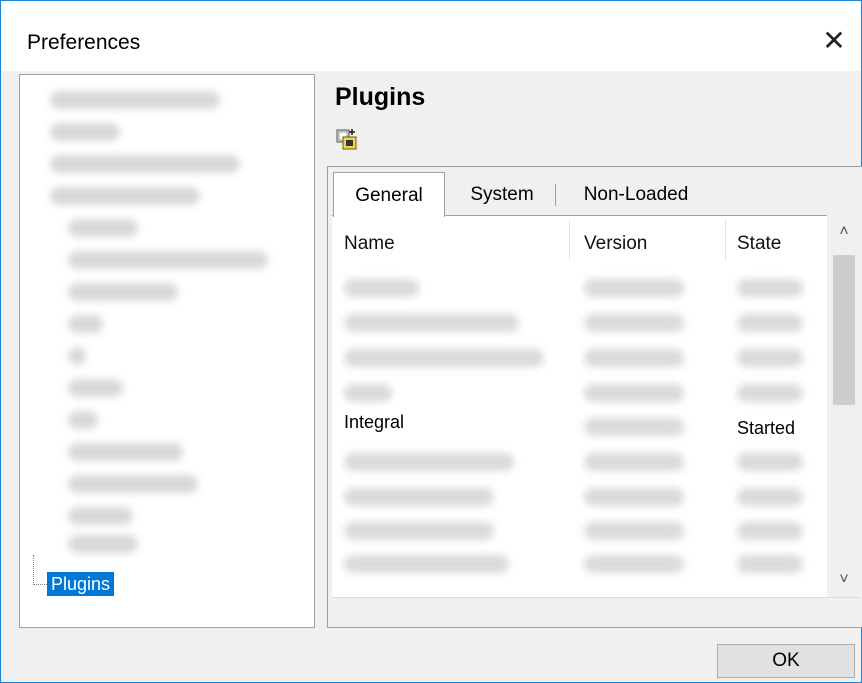 The width and height of the screenshot is (862, 683). Describe the element at coordinates (786, 661) in the screenshot. I see `ok-button: OK` at that location.